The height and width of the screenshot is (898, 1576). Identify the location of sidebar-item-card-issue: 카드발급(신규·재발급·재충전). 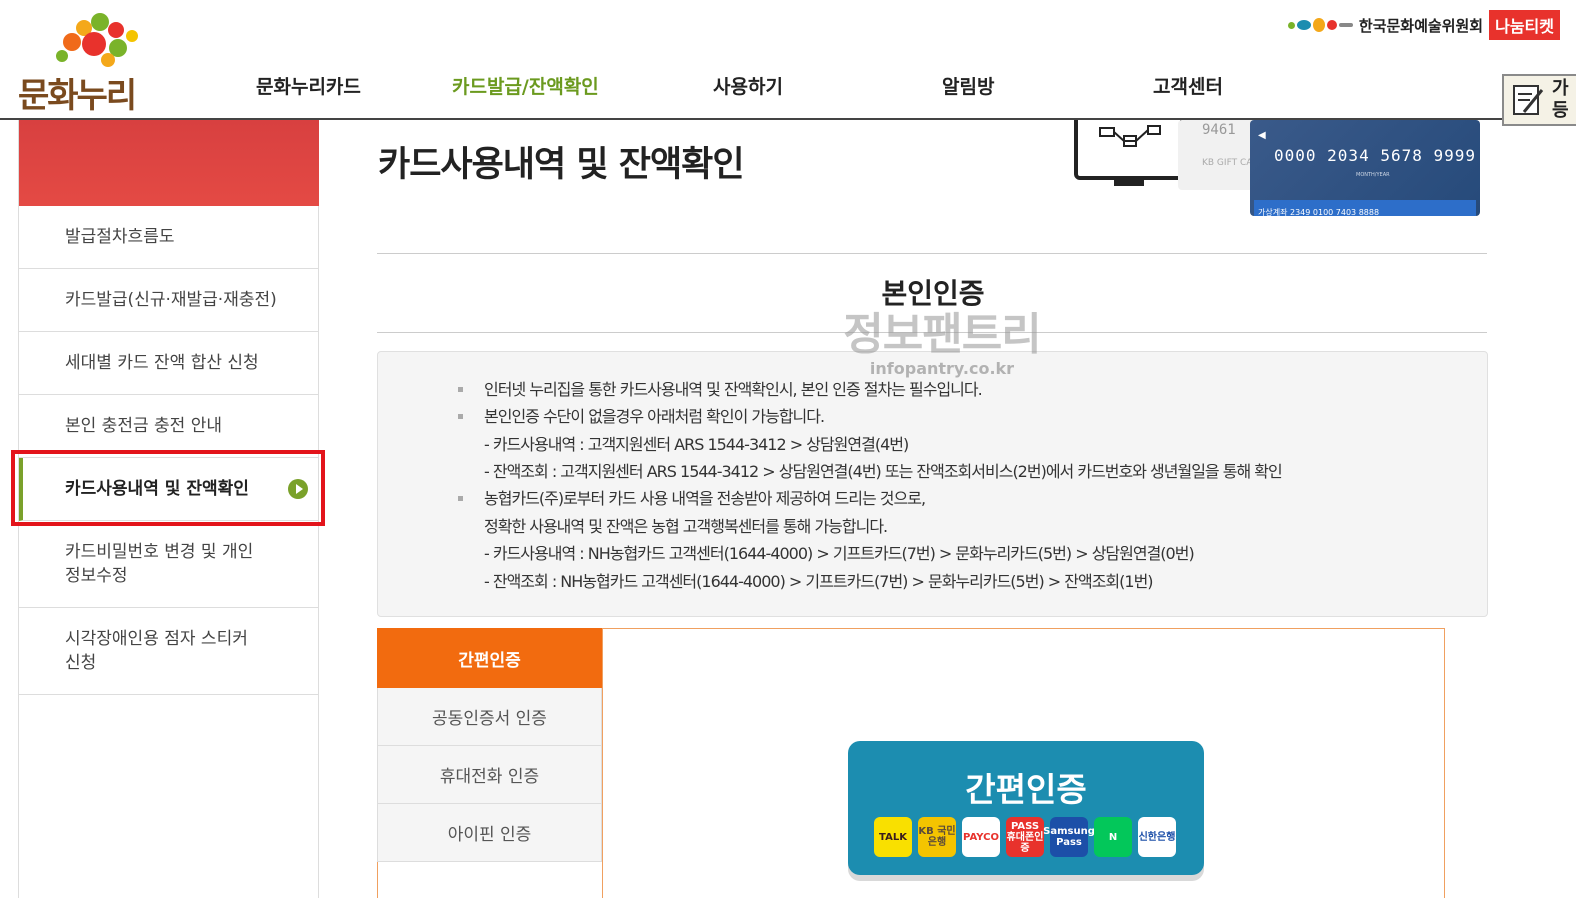
(168, 300).